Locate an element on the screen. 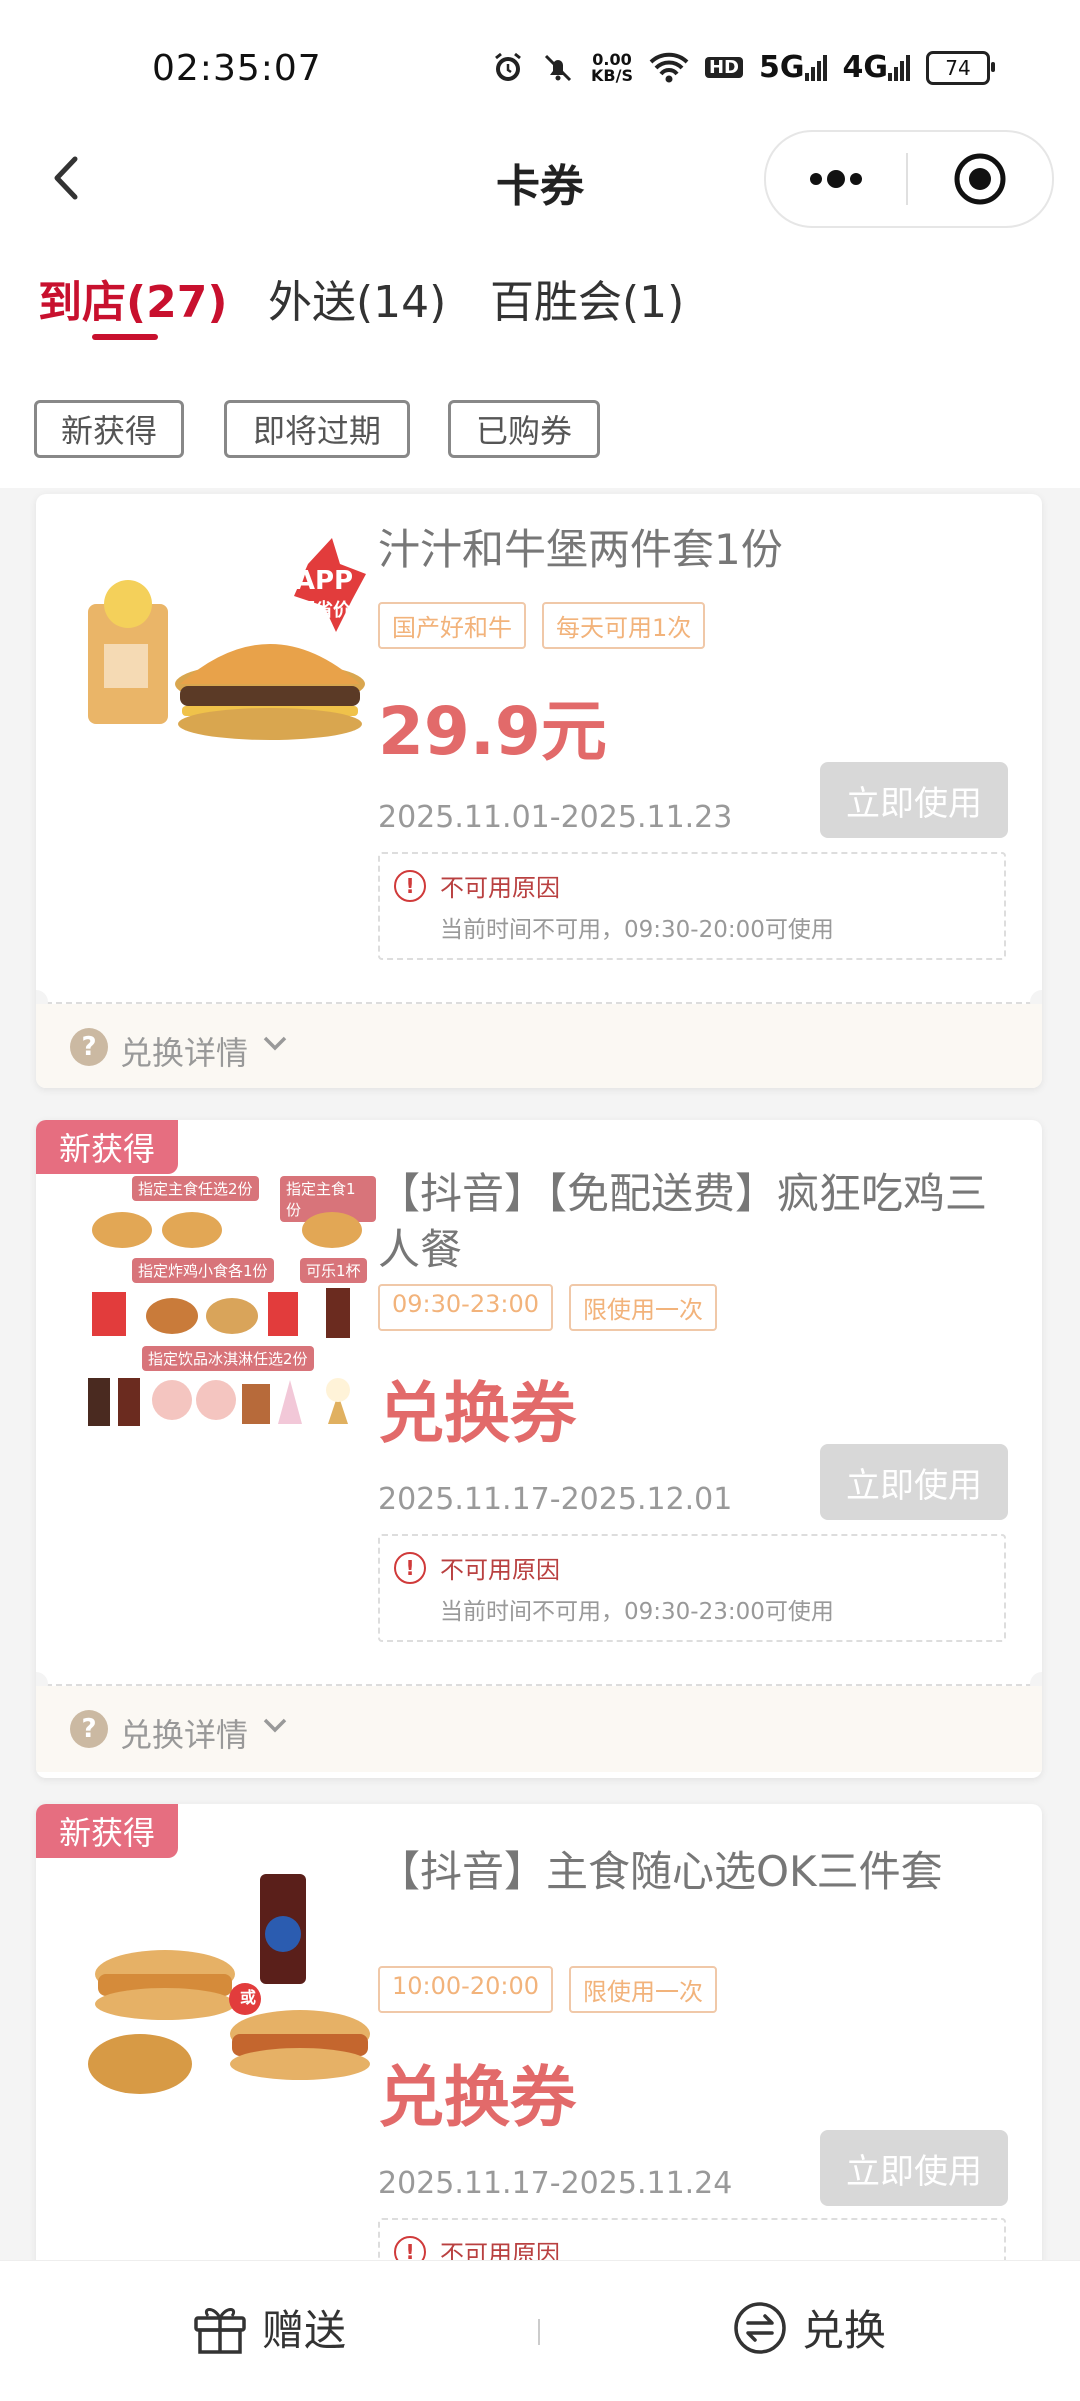 This screenshot has width=1080, height=2401. coupon-tags: 09:30-23:00 限使用一次 is located at coordinates (547, 1307).